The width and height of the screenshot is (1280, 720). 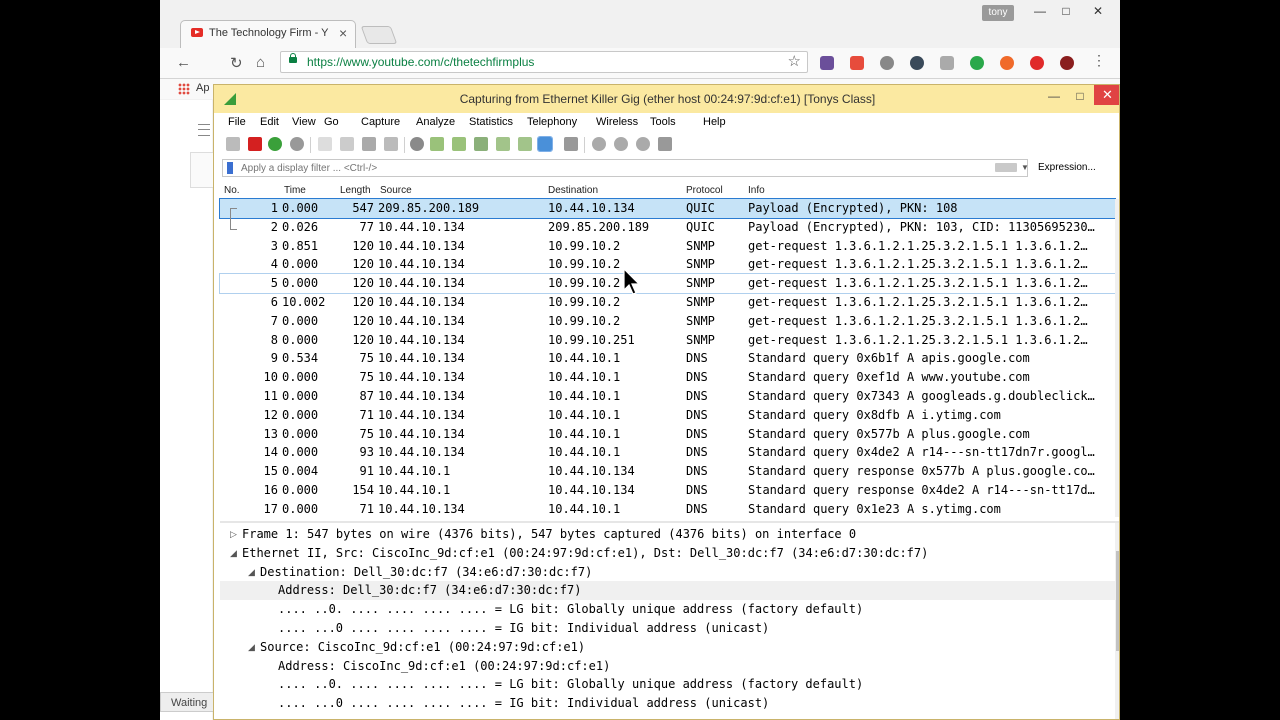 What do you see at coordinates (202, 88) in the screenshot?
I see `apps-label: Ap` at bounding box center [202, 88].